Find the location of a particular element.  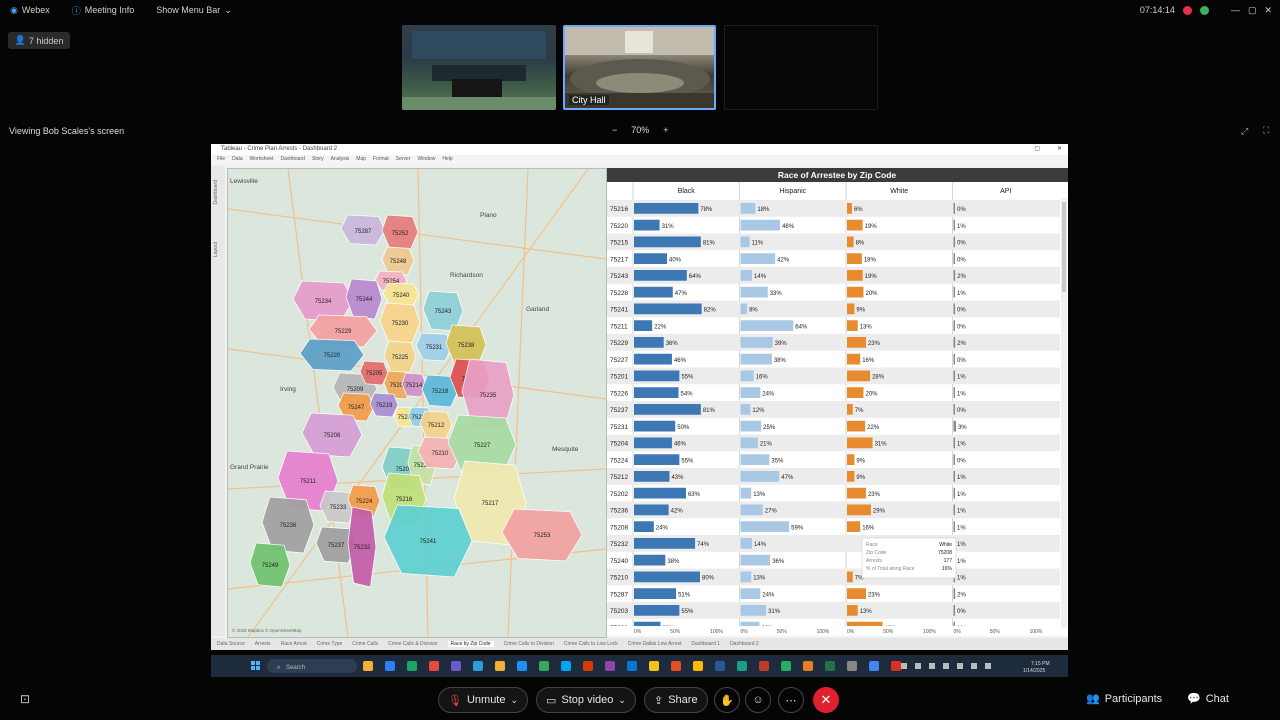

video-thumbnail-city-hall: City Hall is located at coordinates (639, 67).